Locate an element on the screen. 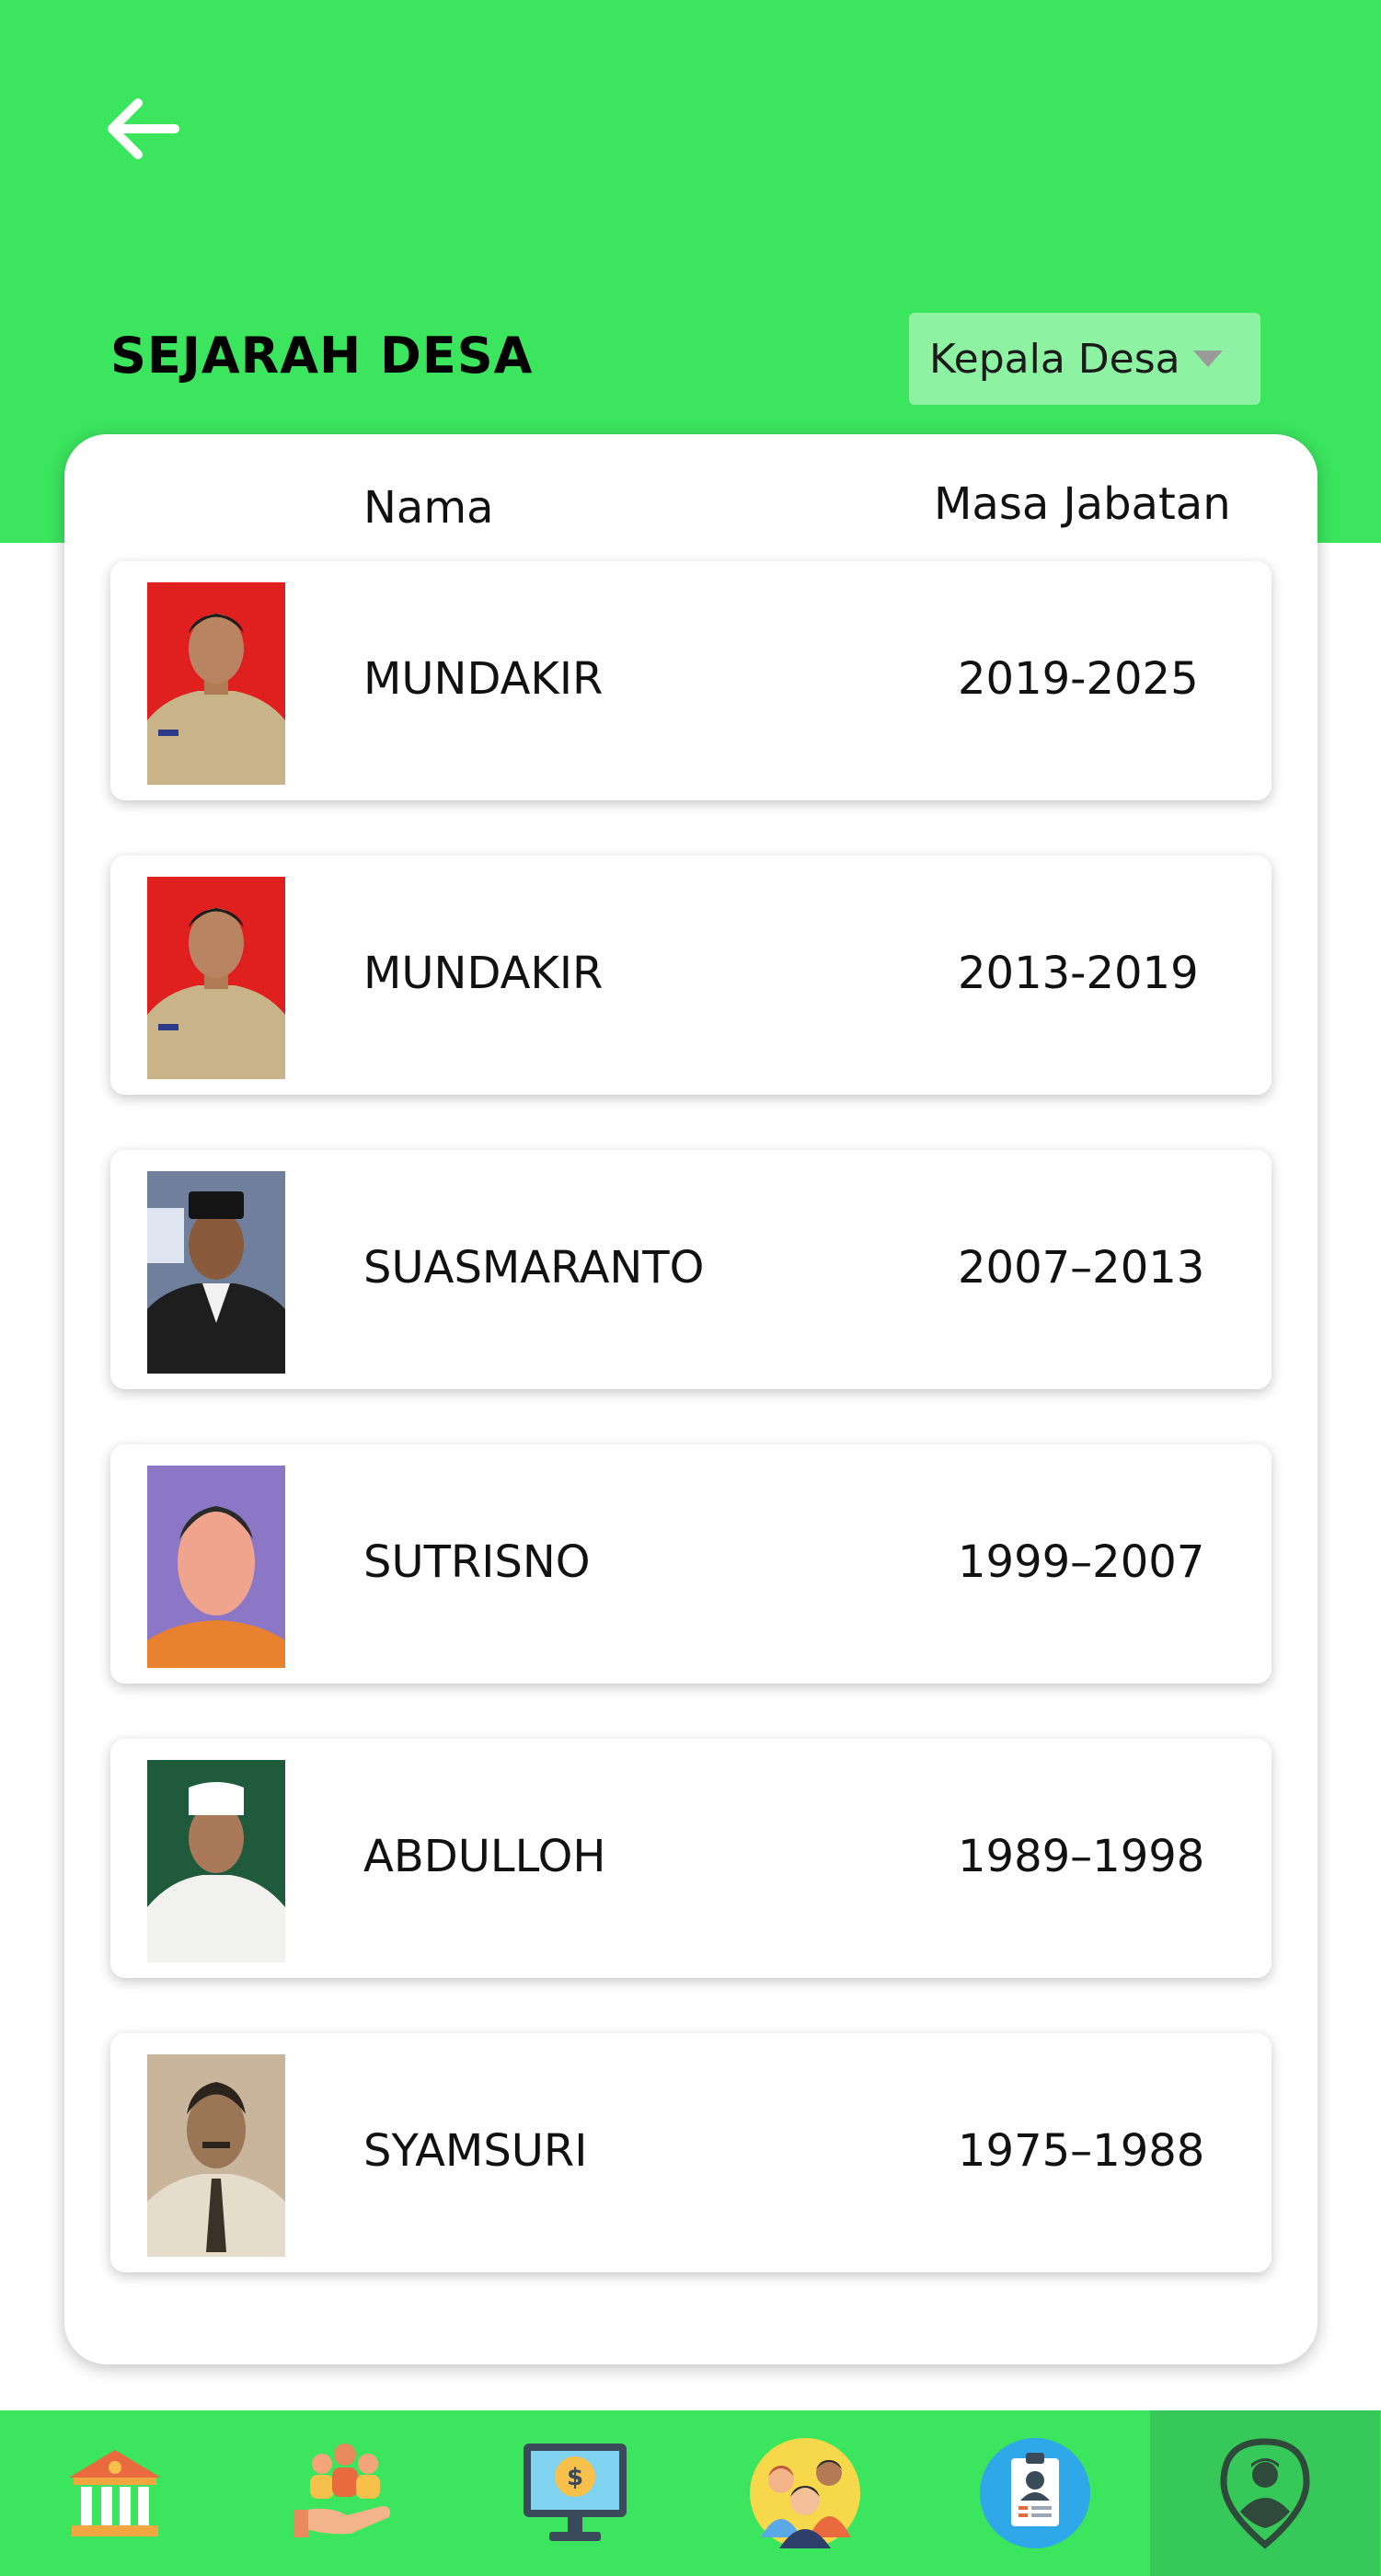  nav-item-identity is located at coordinates (1035, 2493).